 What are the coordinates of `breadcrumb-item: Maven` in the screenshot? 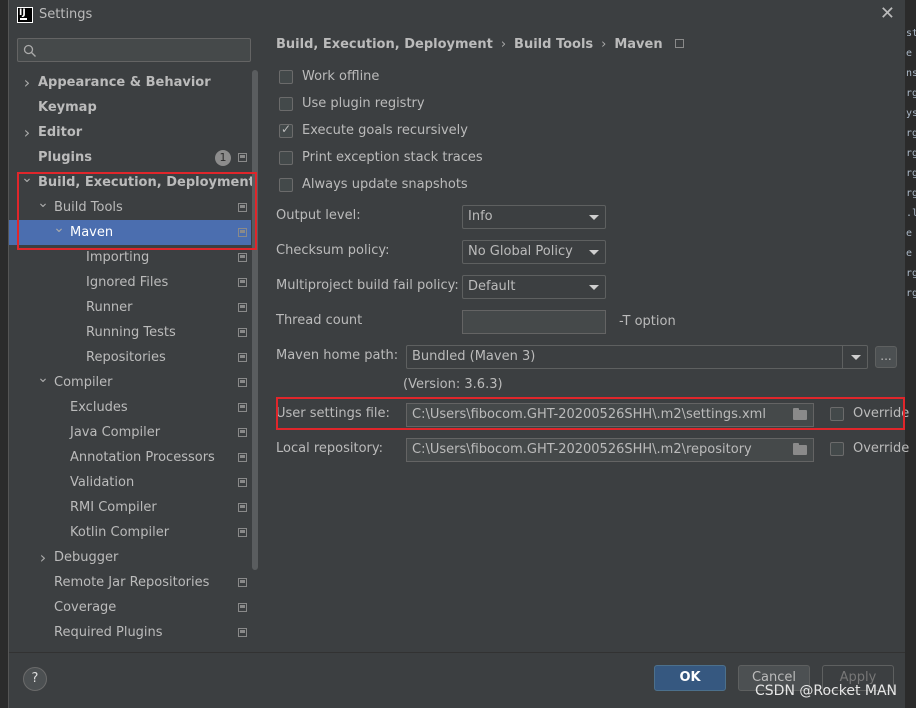 It's located at (638, 44).